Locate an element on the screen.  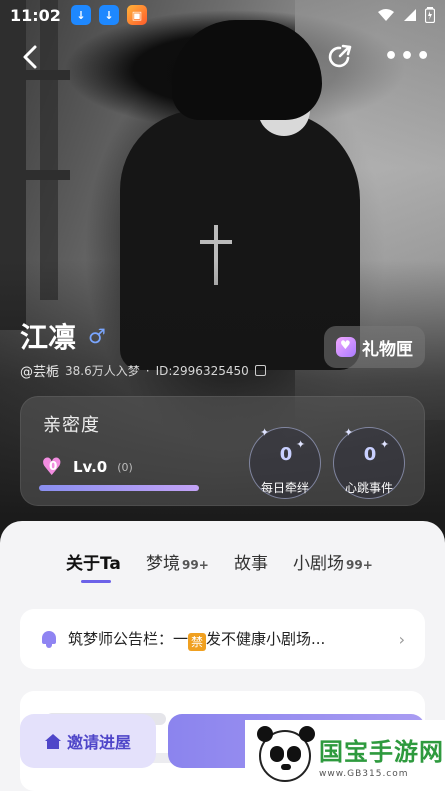
tab-stories: 故事 is located at coordinates (251, 561).